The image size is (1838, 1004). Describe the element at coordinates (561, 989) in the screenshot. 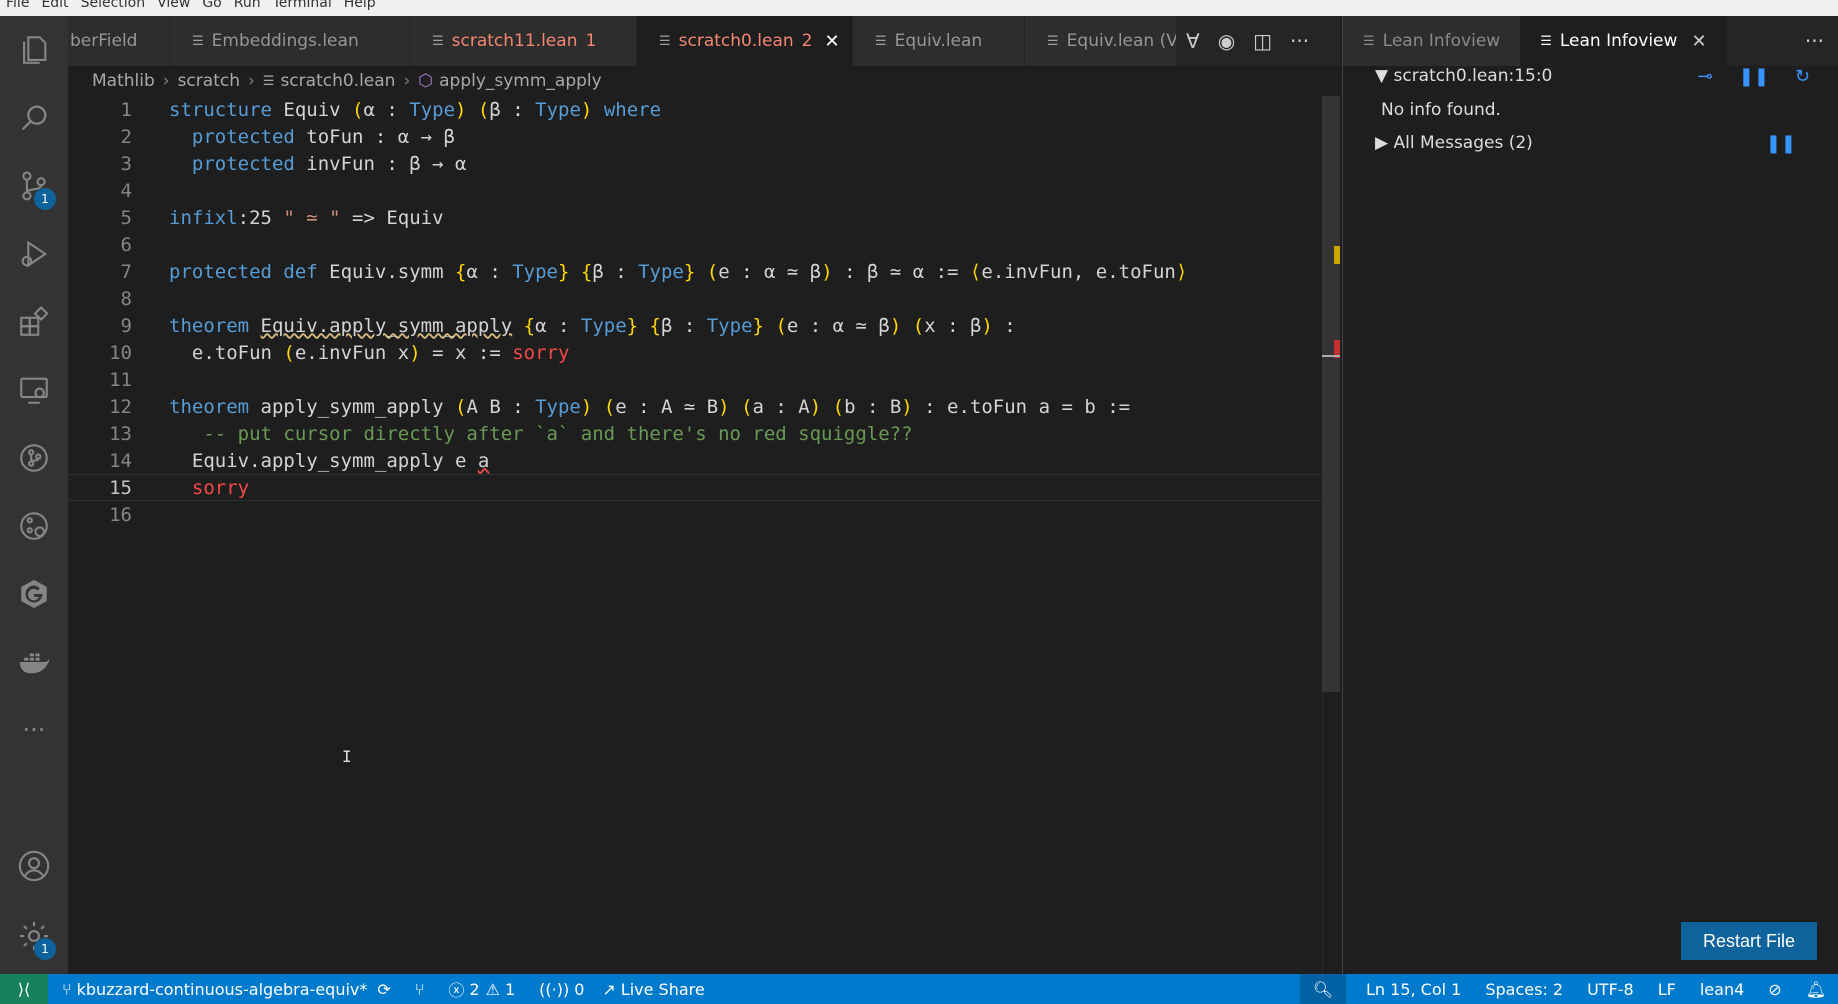

I see `ports-indicator: ((·)) 0` at that location.